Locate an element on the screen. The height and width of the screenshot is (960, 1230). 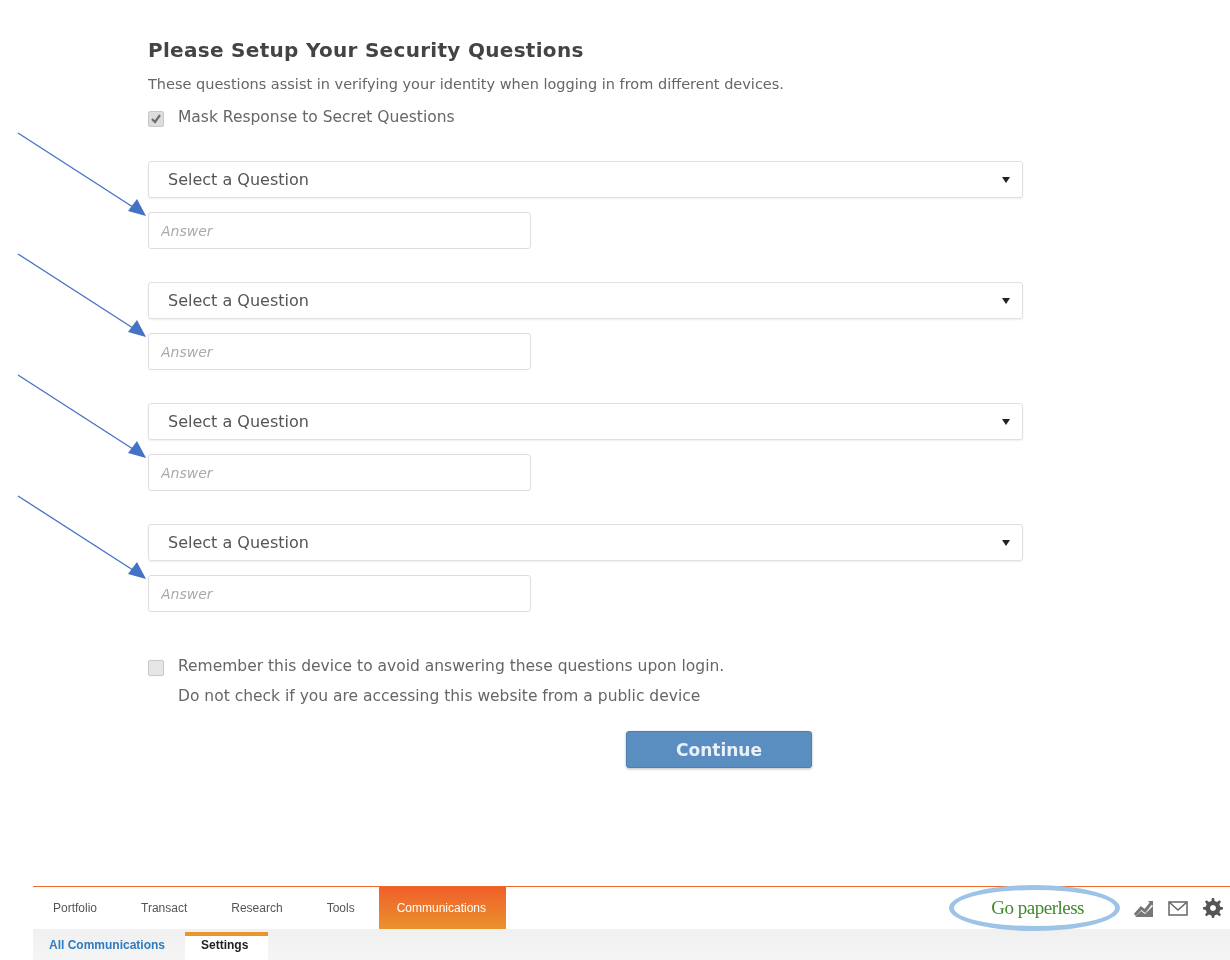
settings-icon is located at coordinates (1213, 908).